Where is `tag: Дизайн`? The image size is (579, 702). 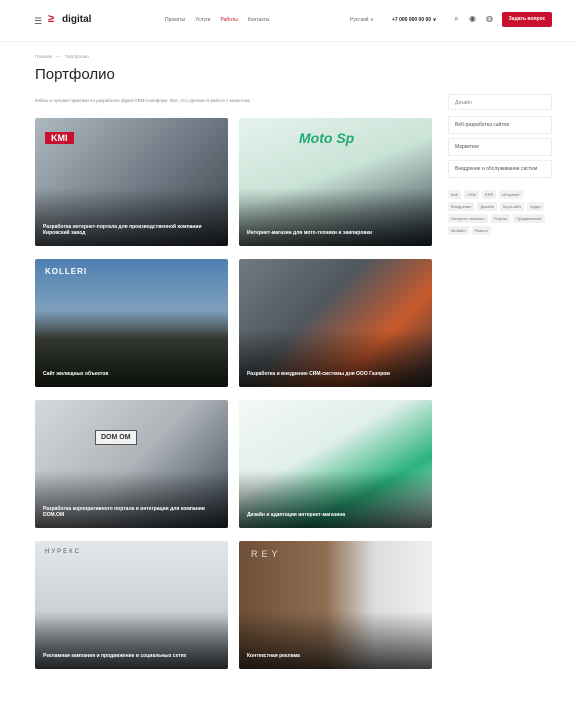
tag: Дизайн is located at coordinates (487, 206).